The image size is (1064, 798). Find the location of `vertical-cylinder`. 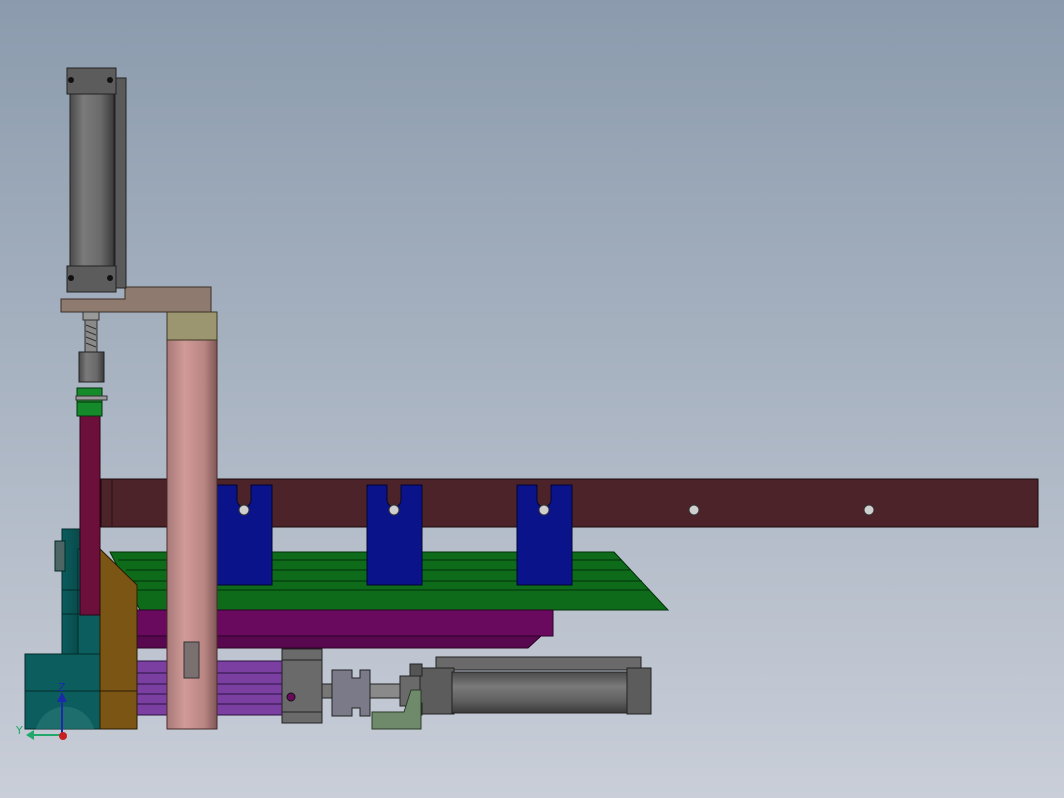

vertical-cylinder is located at coordinates (96, 180).